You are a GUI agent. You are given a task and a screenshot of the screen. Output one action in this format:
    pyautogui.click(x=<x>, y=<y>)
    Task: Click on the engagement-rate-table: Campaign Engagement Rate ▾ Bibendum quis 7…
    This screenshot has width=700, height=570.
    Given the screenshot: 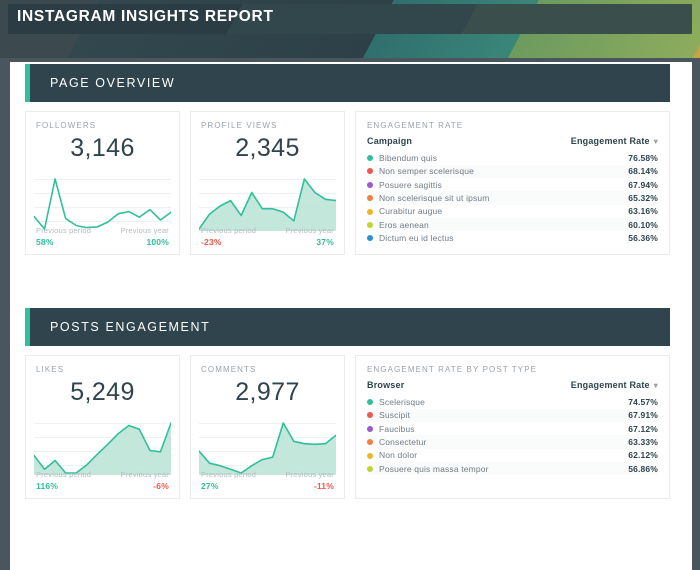 What is the action you would take?
    pyautogui.click(x=512, y=190)
    